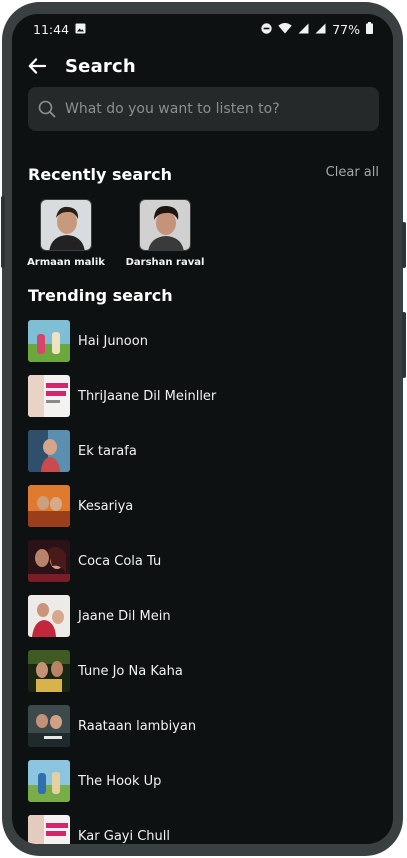  I want to click on song-title: Hai Junoon, so click(113, 341).